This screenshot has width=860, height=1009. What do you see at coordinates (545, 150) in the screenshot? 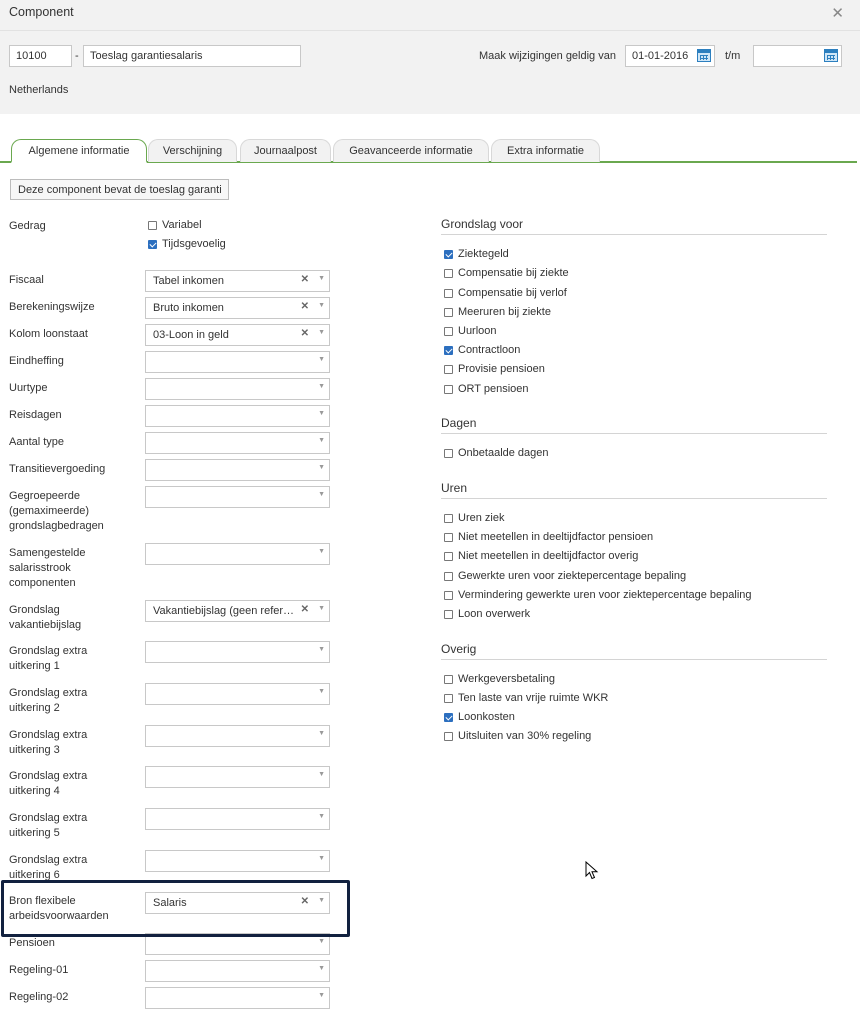
I see `tab-extra-informatie: Extra informatie` at bounding box center [545, 150].